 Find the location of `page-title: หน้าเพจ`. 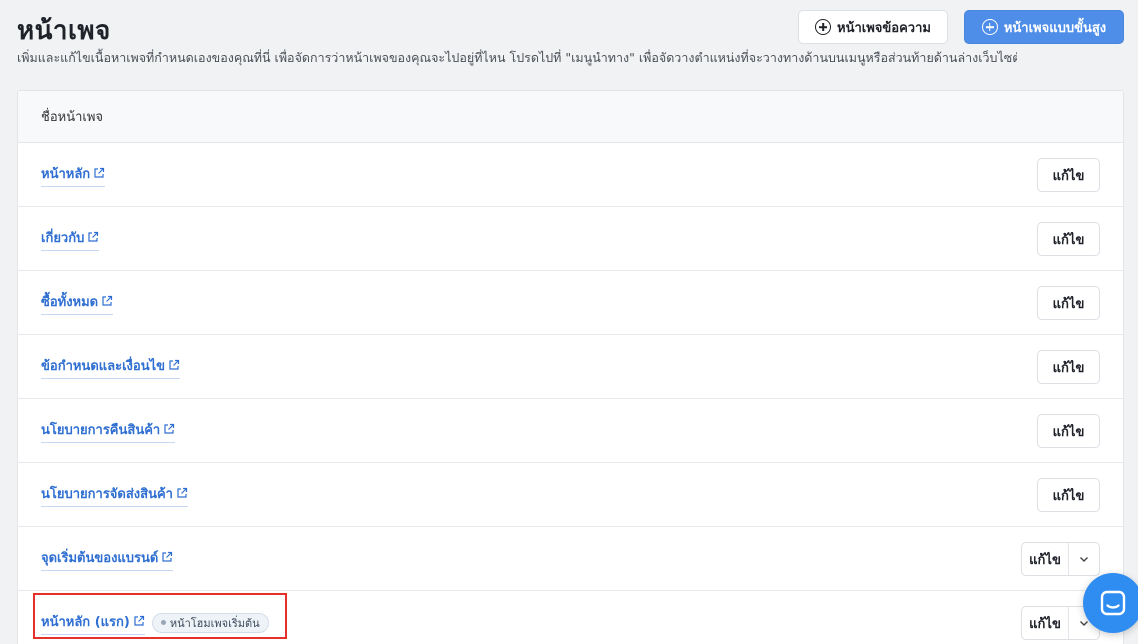

page-title: หน้าเพจ is located at coordinates (64, 31).